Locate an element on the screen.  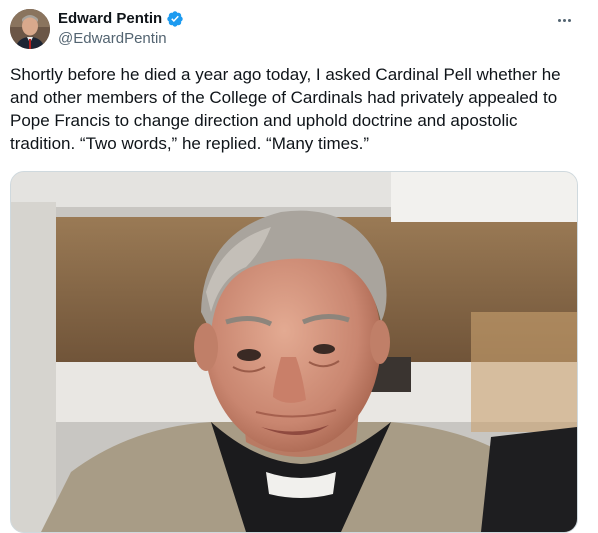
author-name-row: Edward Pentin is located at coordinates (121, 19).